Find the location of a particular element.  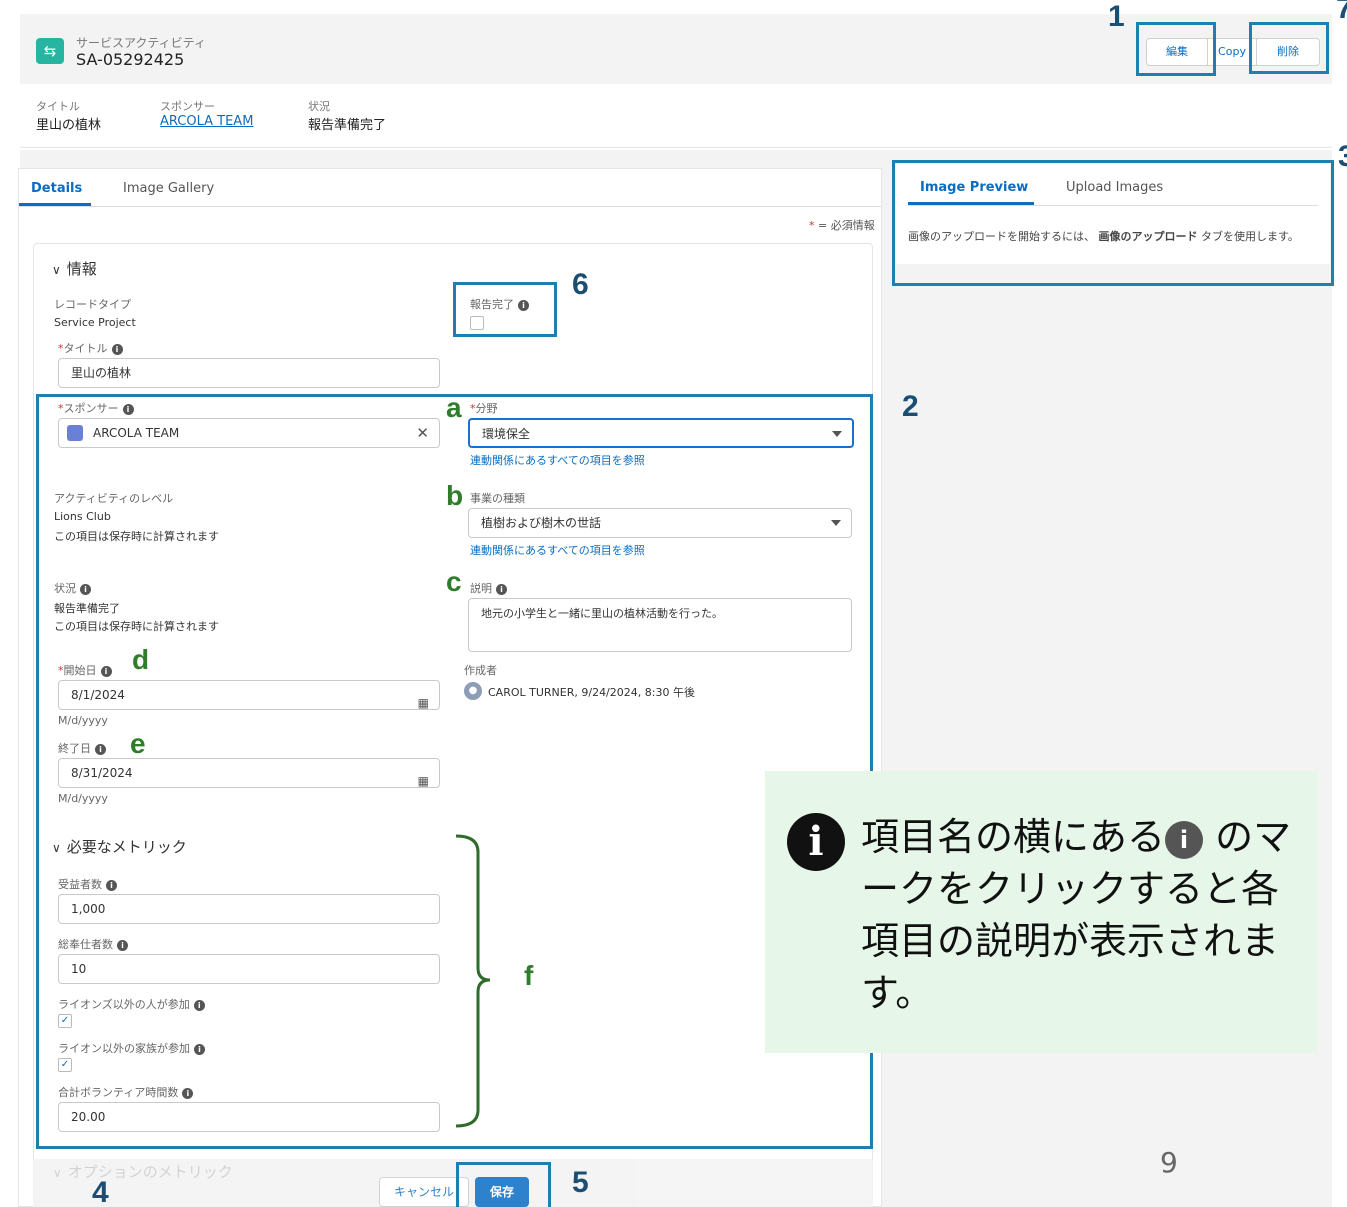

record-type-label: レコードタイプ is located at coordinates (92, 304).